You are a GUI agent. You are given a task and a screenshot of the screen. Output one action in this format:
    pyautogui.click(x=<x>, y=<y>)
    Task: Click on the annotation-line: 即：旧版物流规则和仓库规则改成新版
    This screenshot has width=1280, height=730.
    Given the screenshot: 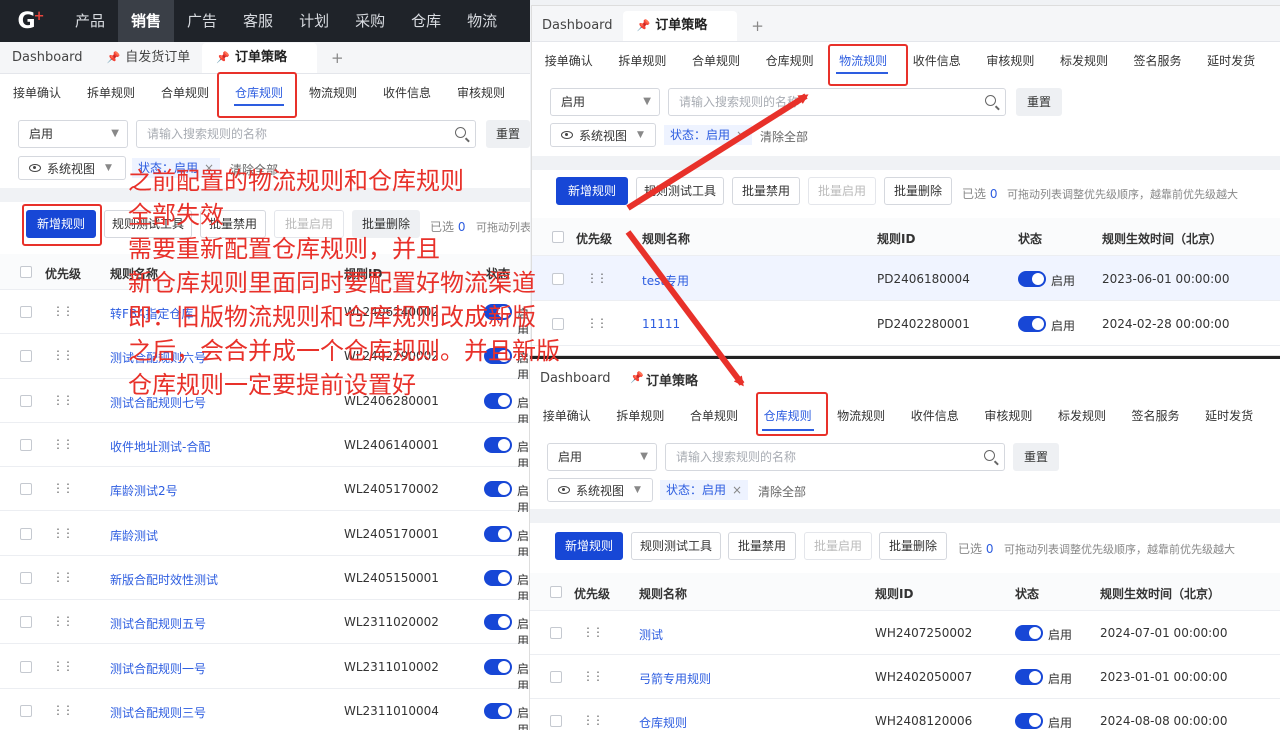 What is the action you would take?
    pyautogui.click(x=332, y=317)
    